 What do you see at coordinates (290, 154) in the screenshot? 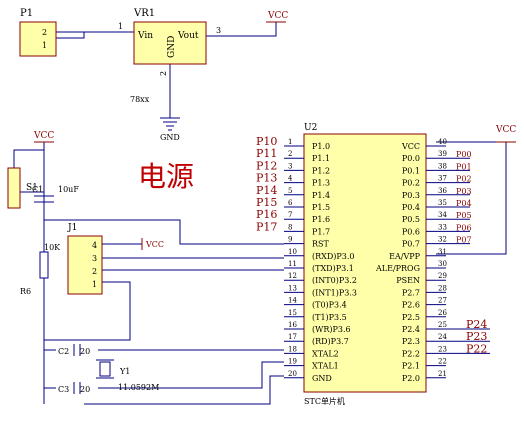
I see `pin-number: 2` at bounding box center [290, 154].